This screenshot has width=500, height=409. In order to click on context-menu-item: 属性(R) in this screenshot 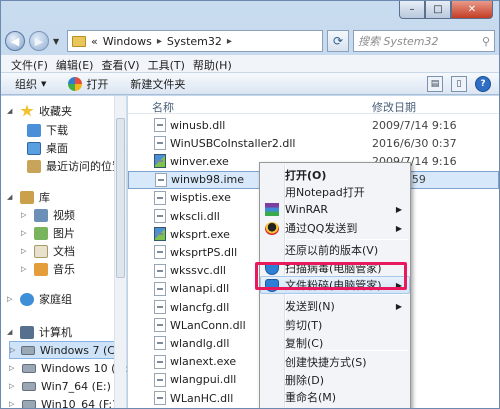, I will do `click(335, 406)`.